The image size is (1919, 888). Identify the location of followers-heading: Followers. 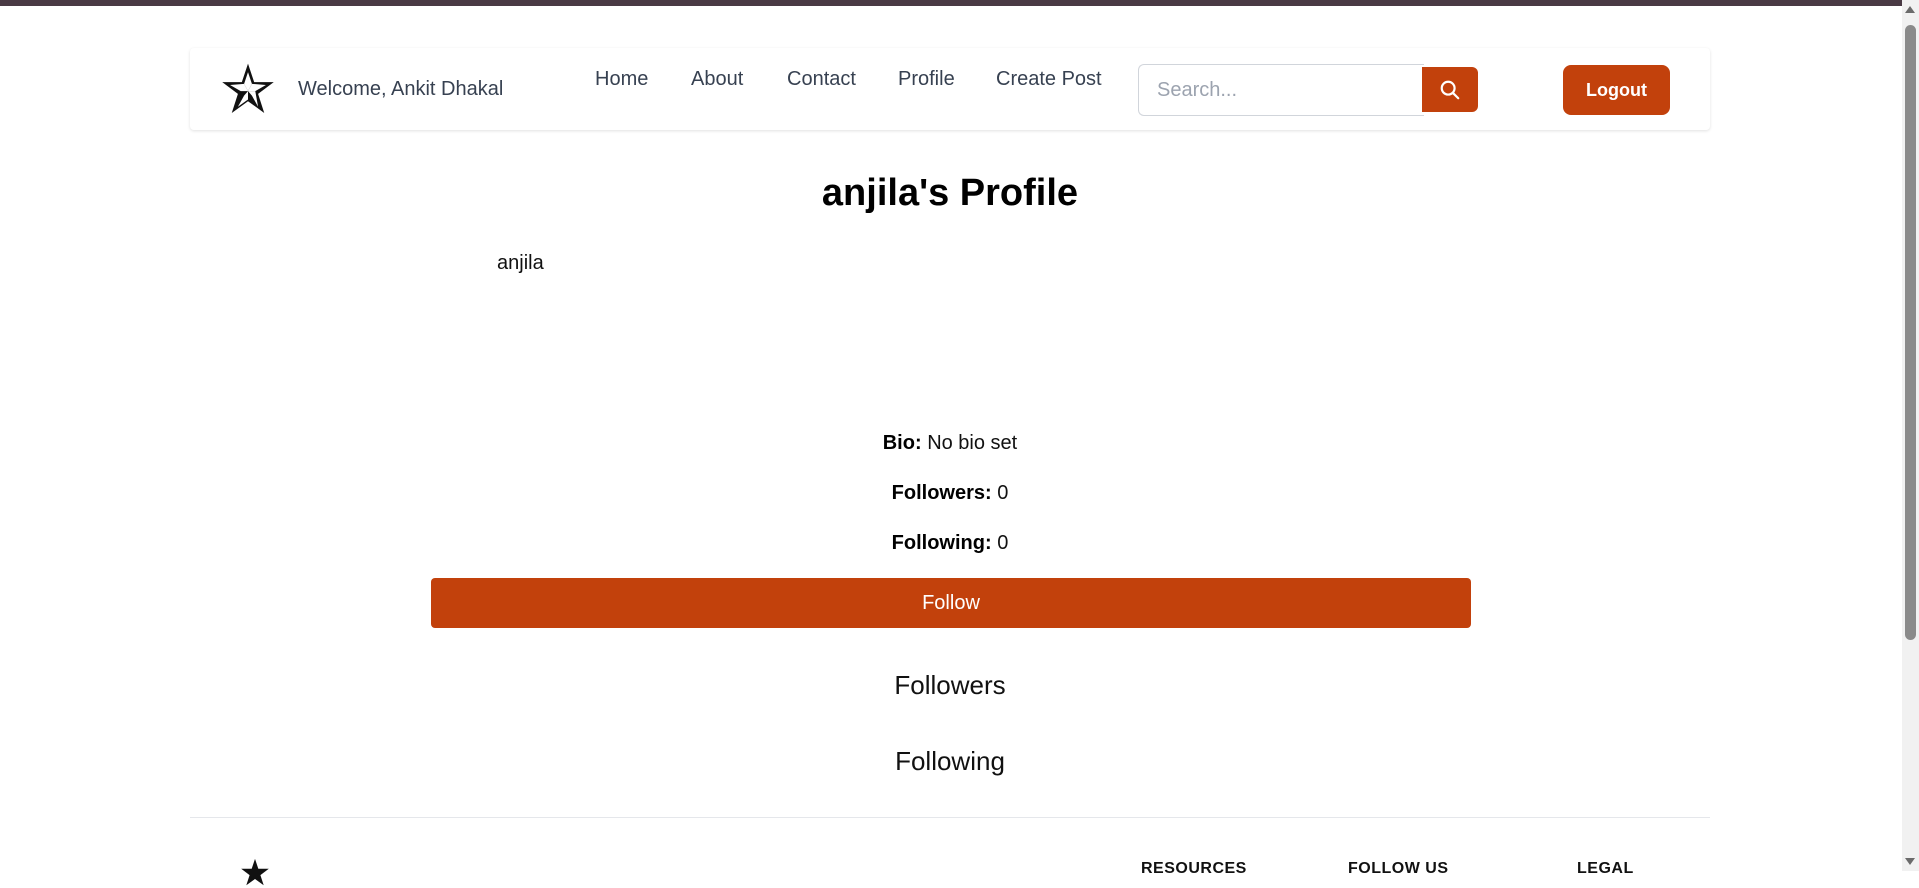
(950, 685).